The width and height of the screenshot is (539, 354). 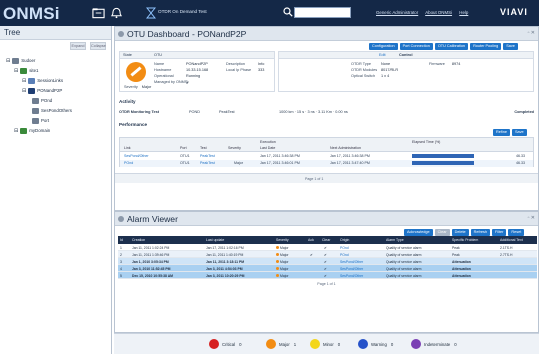 I want to click on search-input, so click(x=322, y=12).